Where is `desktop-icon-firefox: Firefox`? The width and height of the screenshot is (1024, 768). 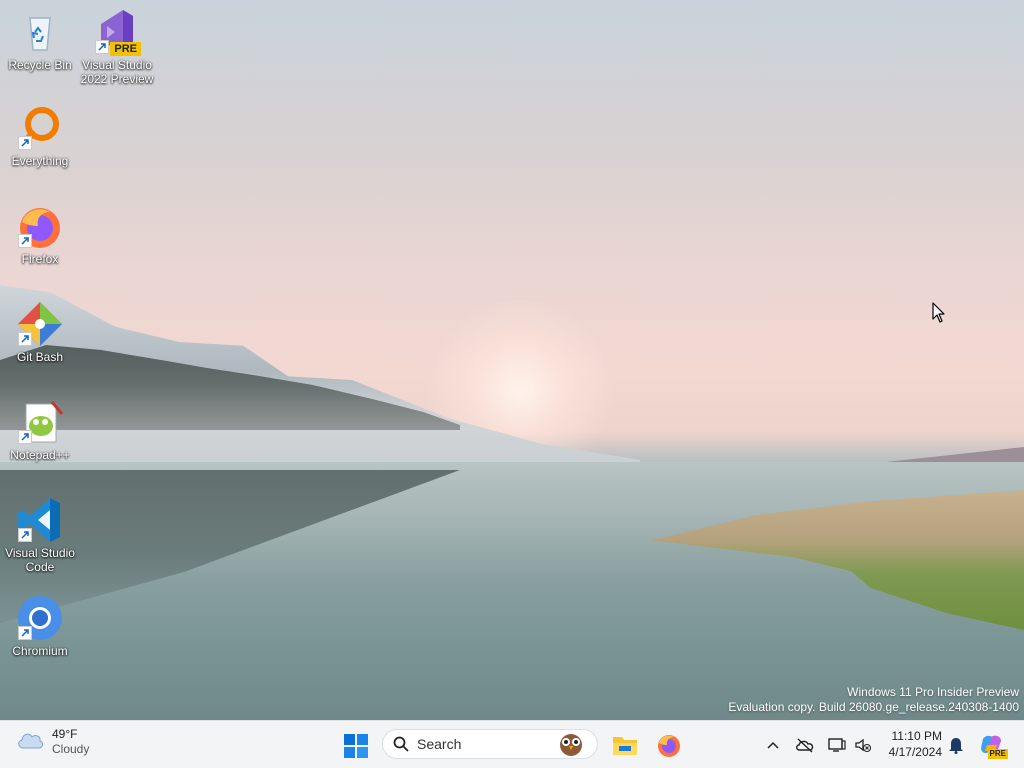
desktop-icon-firefox: Firefox is located at coordinates (40, 234).